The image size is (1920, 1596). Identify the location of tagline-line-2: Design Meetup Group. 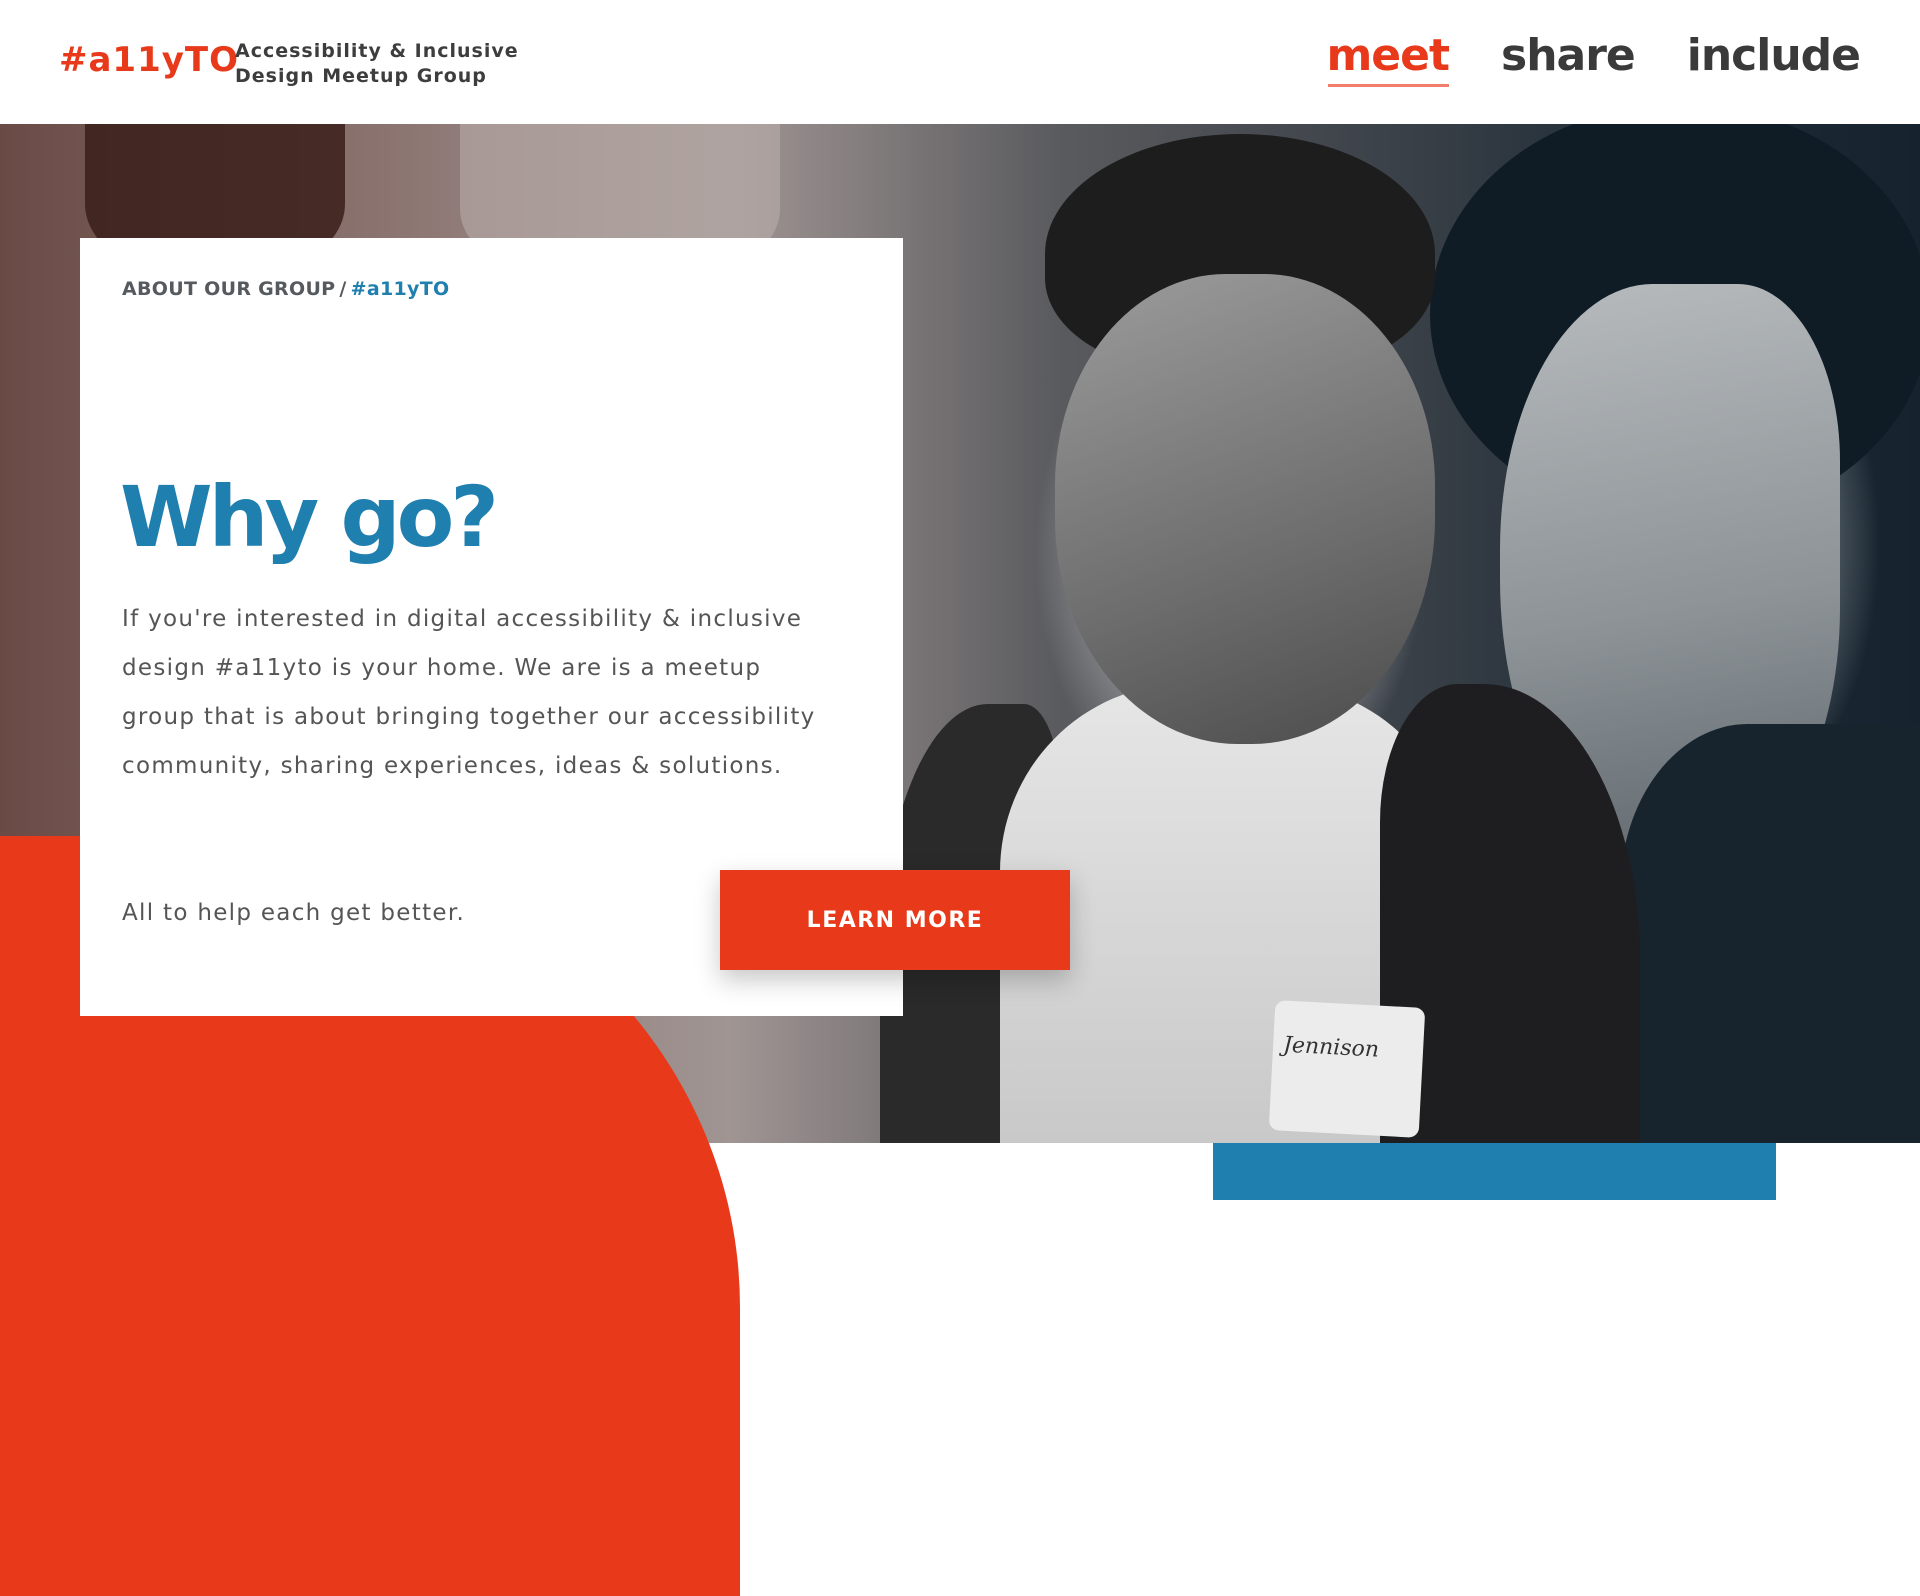
(361, 76).